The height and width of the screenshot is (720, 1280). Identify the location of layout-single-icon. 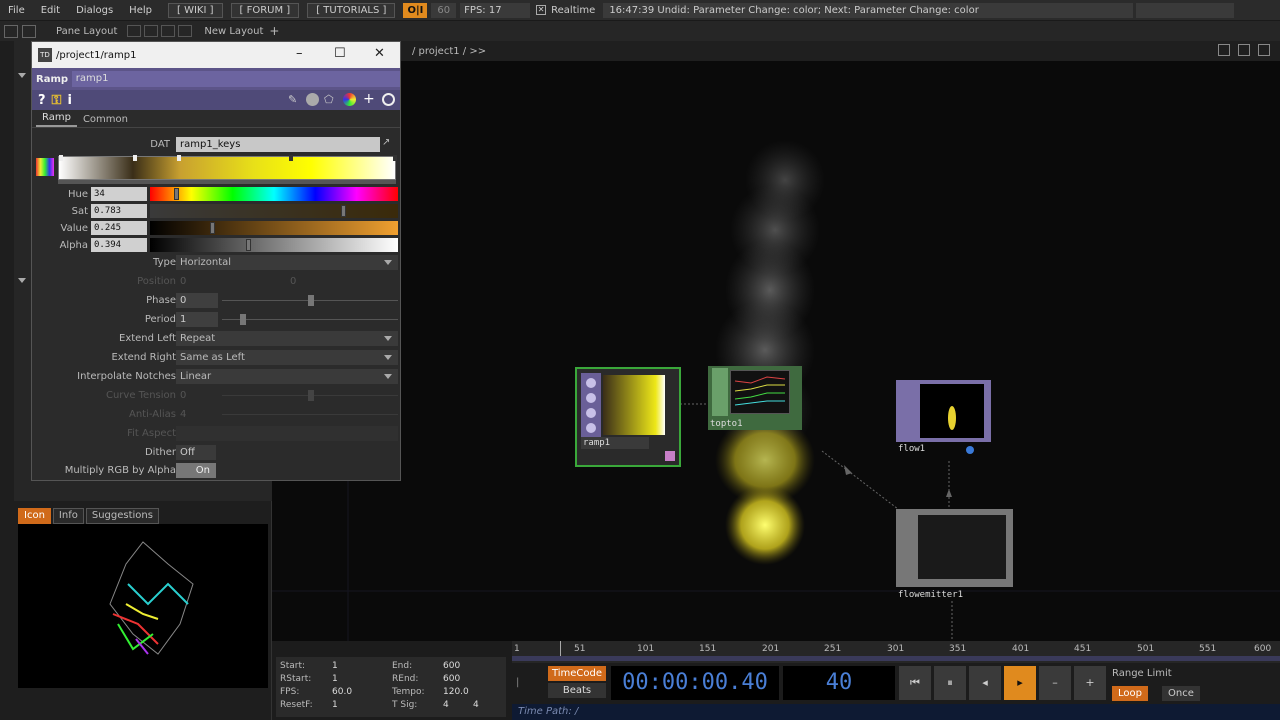
(134, 31).